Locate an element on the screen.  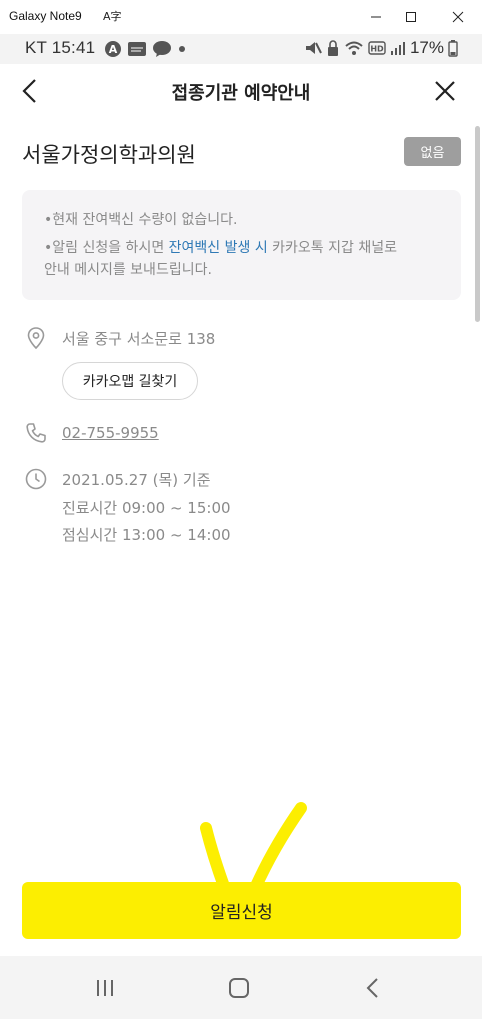
close-window-icon is located at coordinates (458, 17).